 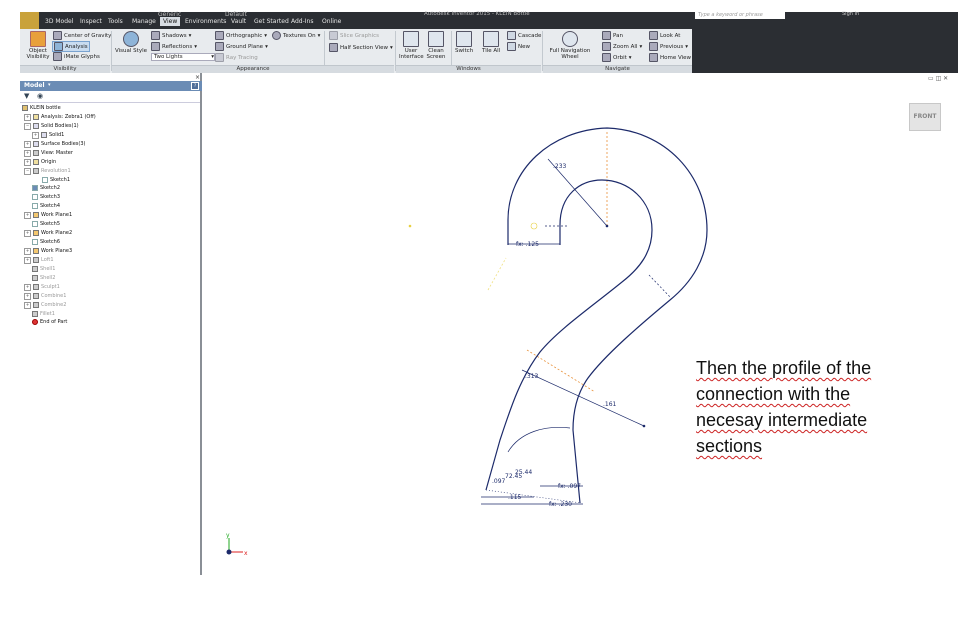 What do you see at coordinates (610, 404) in the screenshot?
I see `dimension-d4: .161` at bounding box center [610, 404].